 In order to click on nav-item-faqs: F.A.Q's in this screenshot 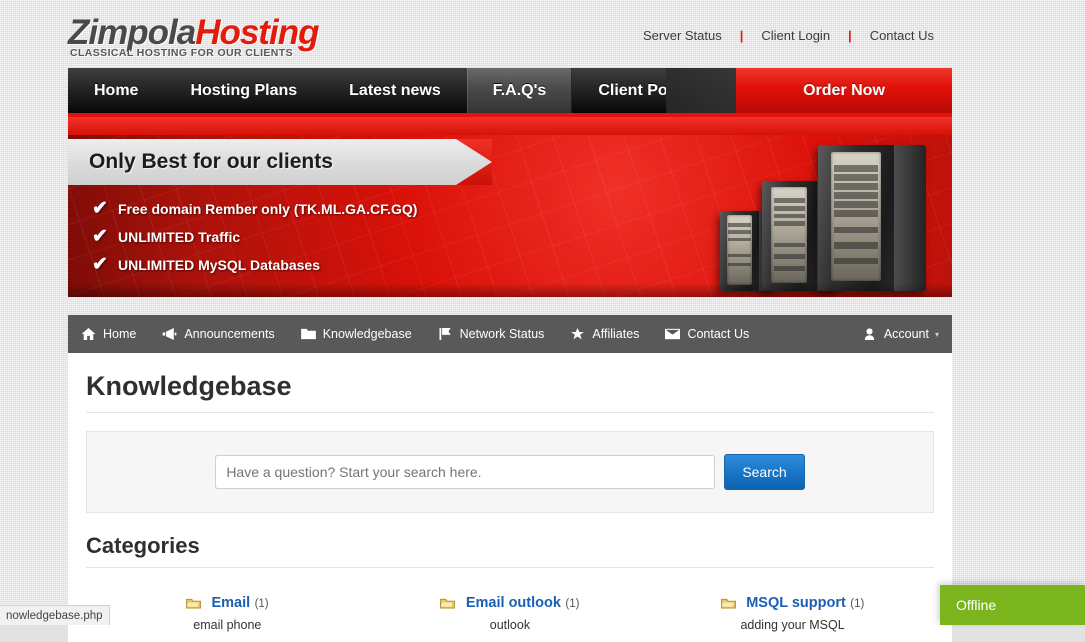, I will do `click(519, 90)`.